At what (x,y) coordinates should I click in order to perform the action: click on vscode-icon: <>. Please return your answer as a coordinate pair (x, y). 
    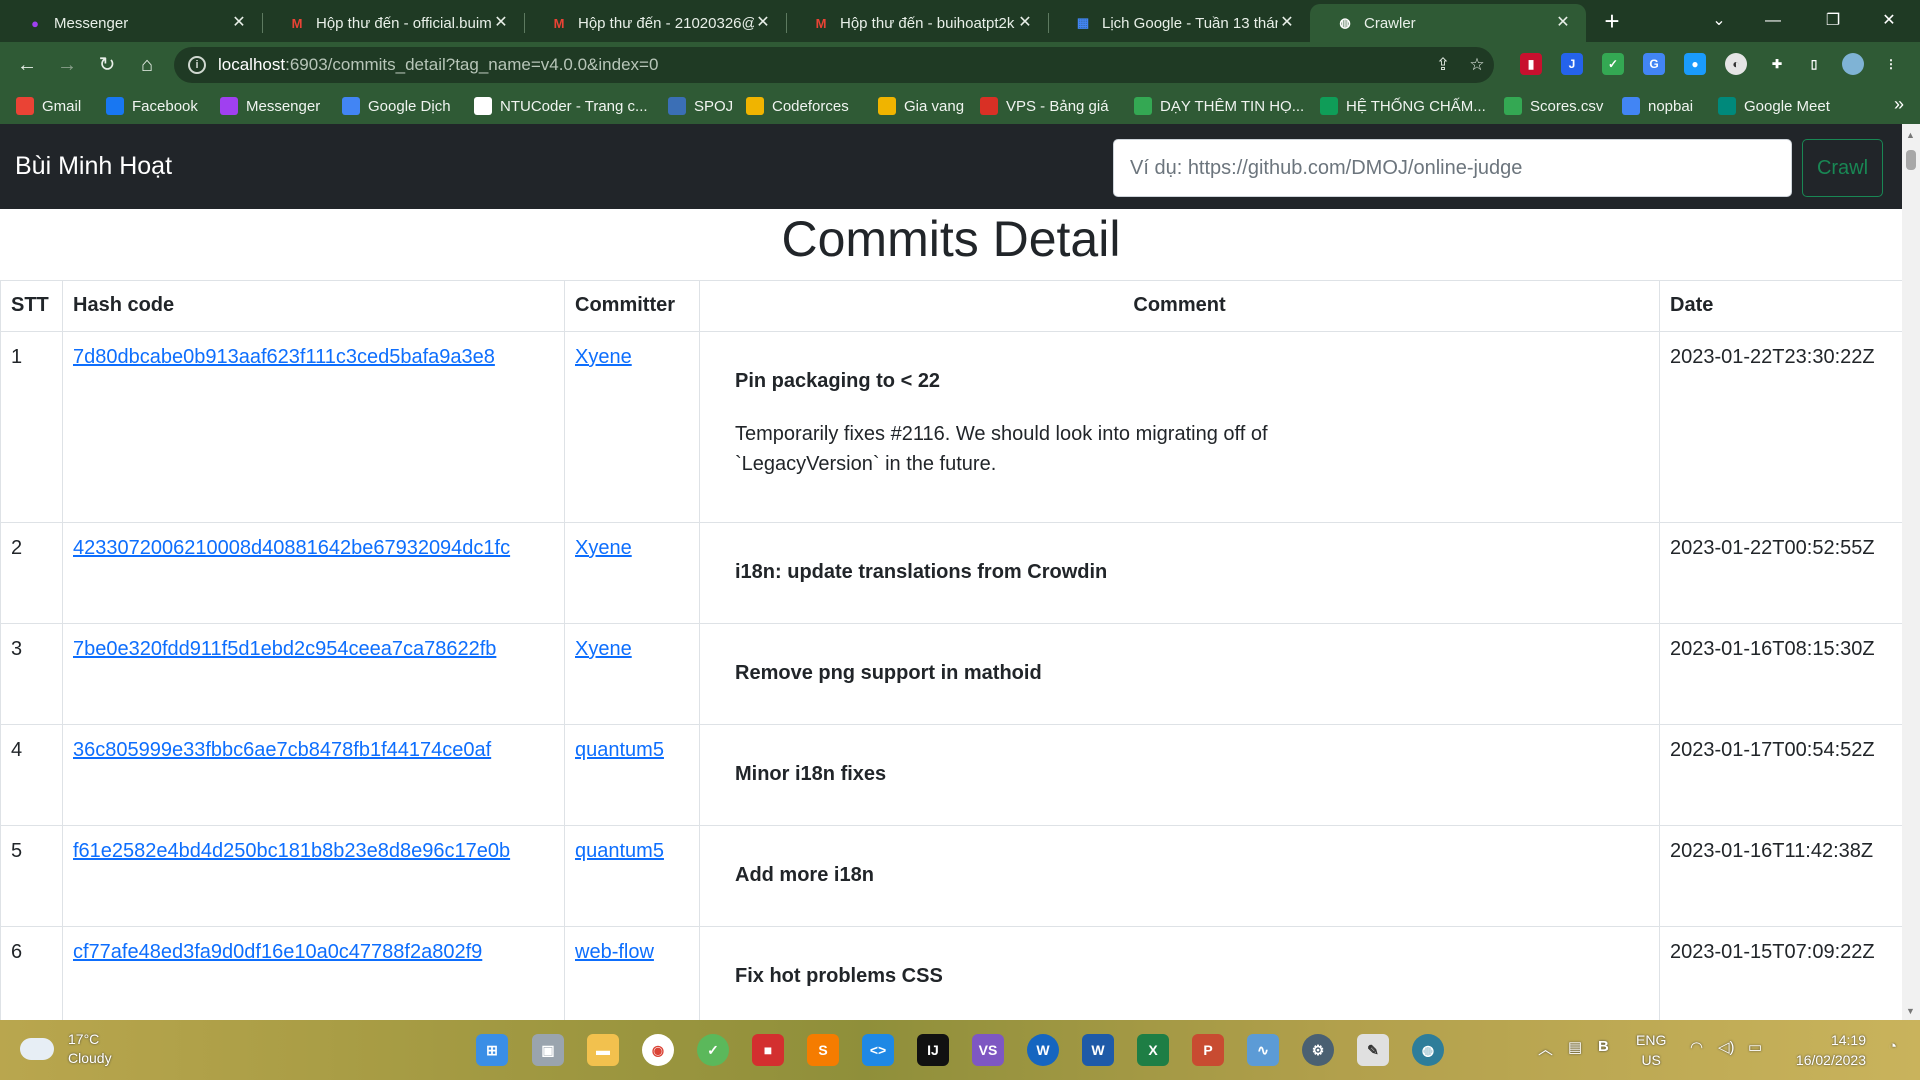
    Looking at the image, I should click on (878, 1050).